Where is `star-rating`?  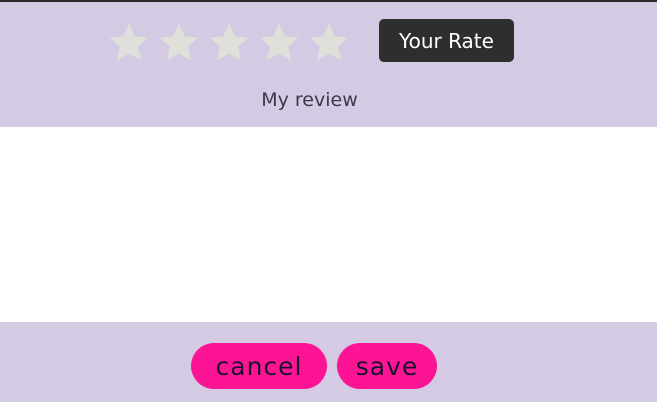 star-rating is located at coordinates (229, 43).